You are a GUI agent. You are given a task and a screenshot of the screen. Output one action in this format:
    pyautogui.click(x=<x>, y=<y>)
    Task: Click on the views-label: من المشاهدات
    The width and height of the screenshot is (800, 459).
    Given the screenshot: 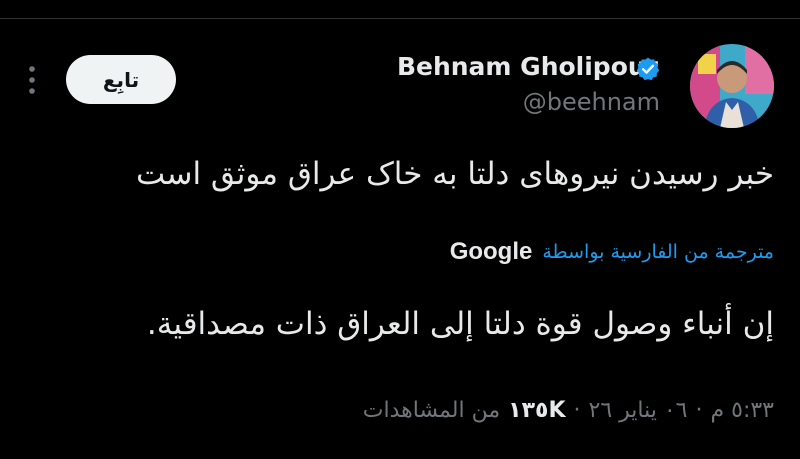 What is the action you would take?
    pyautogui.click(x=431, y=410)
    